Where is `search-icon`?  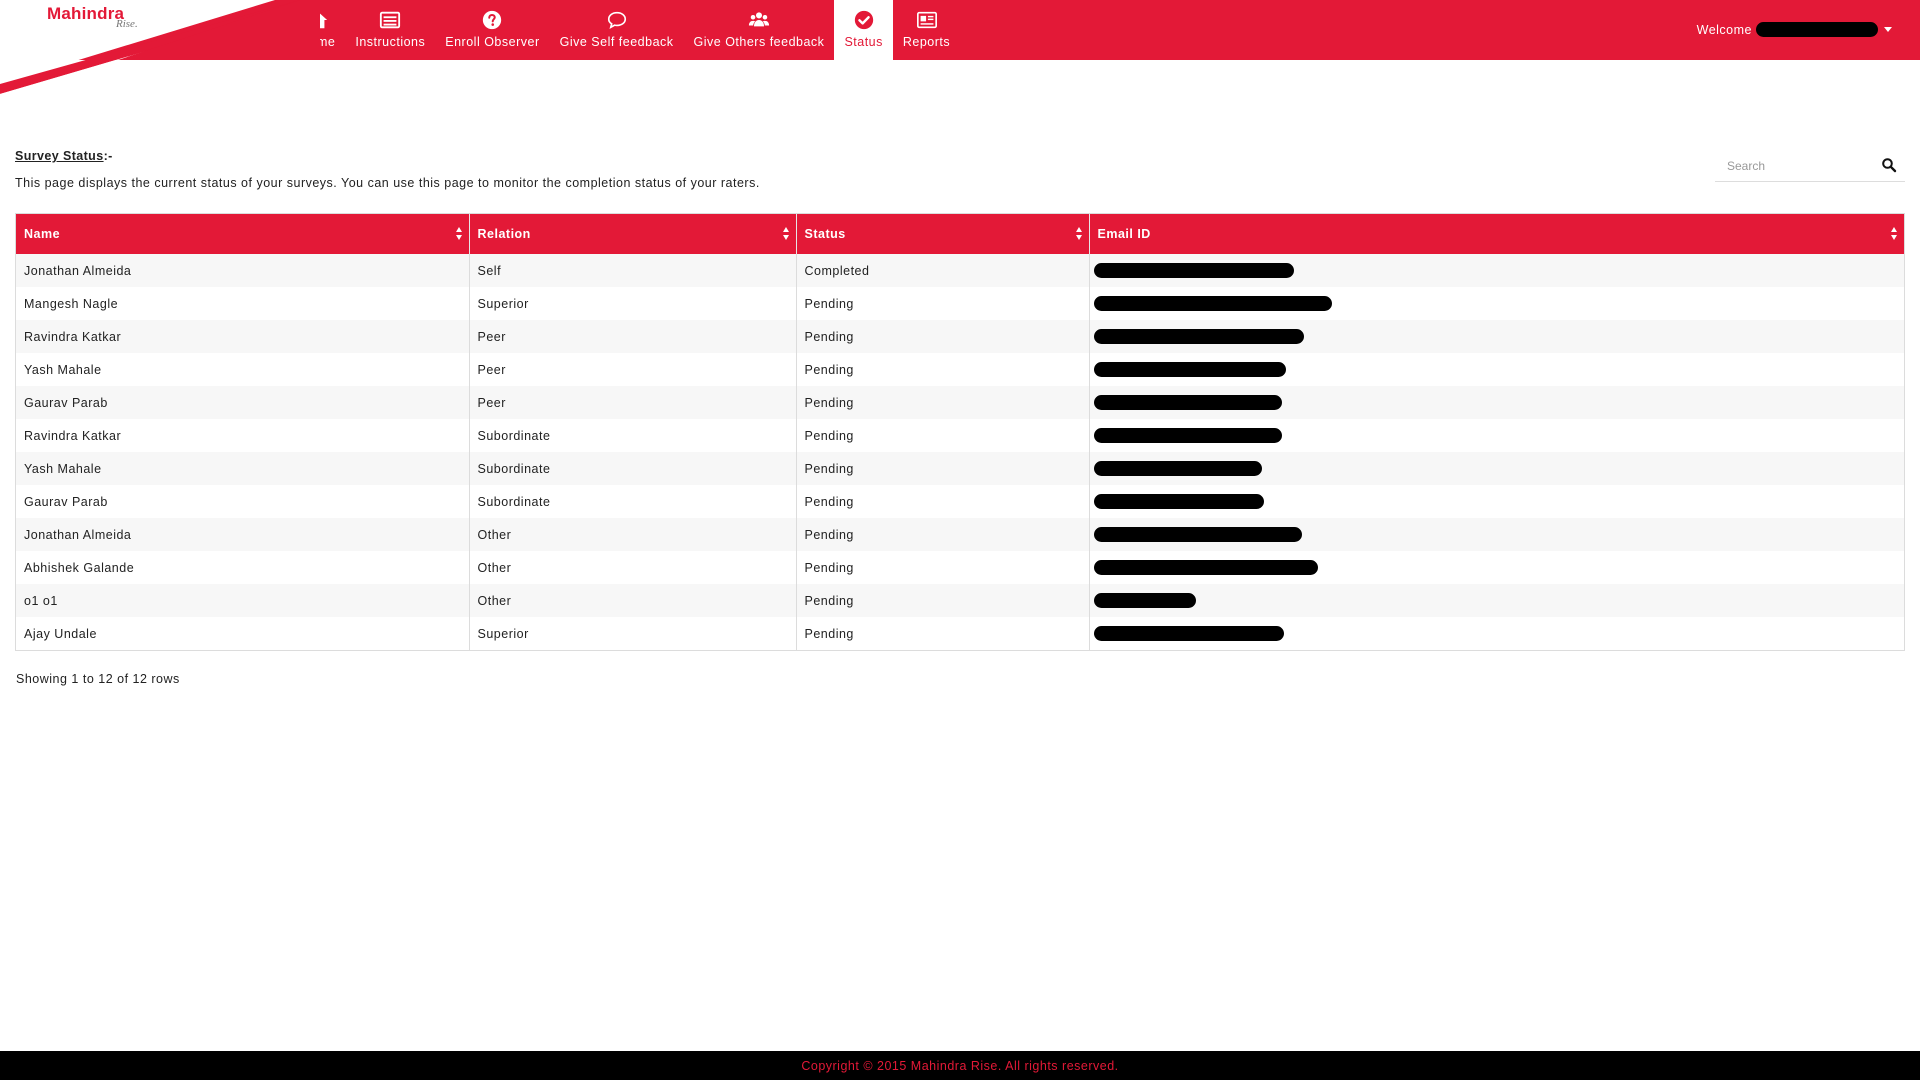
search-icon is located at coordinates (1889, 165).